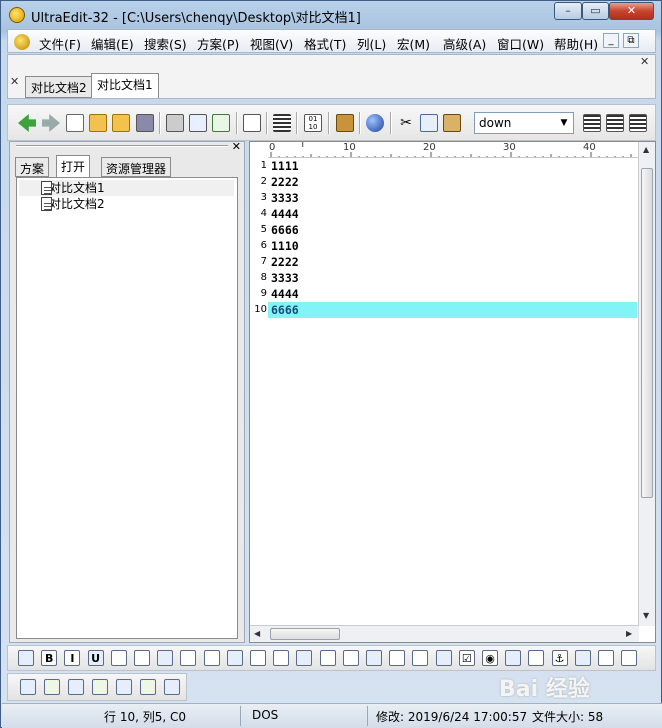 The width and height of the screenshot is (662, 728). What do you see at coordinates (126, 204) in the screenshot?
I see `list-item: 对比文档2` at bounding box center [126, 204].